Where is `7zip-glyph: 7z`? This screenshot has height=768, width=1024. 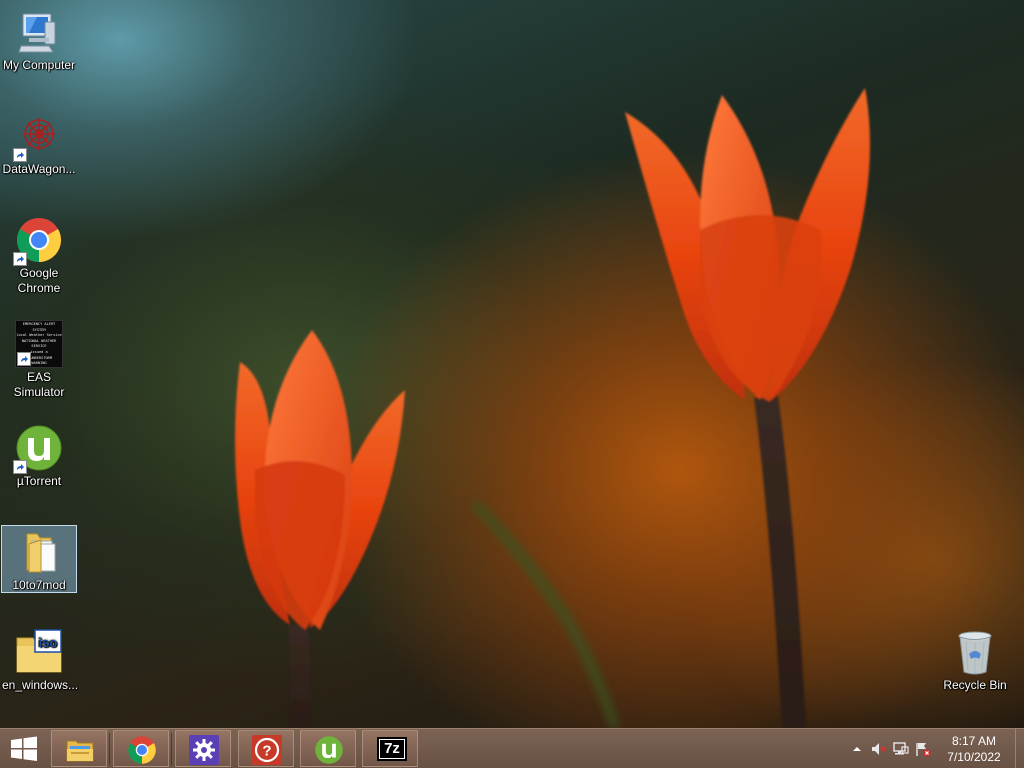
7zip-glyph: 7z is located at coordinates (392, 749).